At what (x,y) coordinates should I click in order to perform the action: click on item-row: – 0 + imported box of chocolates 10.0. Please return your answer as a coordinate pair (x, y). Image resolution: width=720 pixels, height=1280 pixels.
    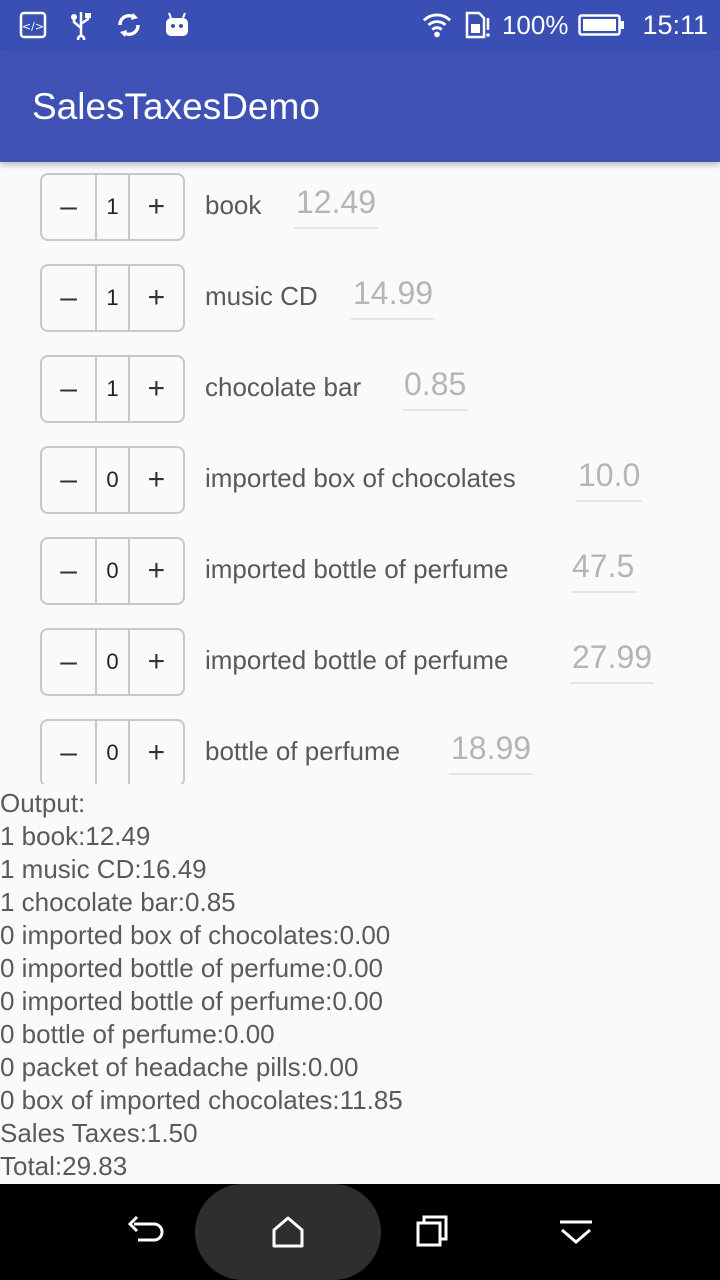
    Looking at the image, I should click on (360, 480).